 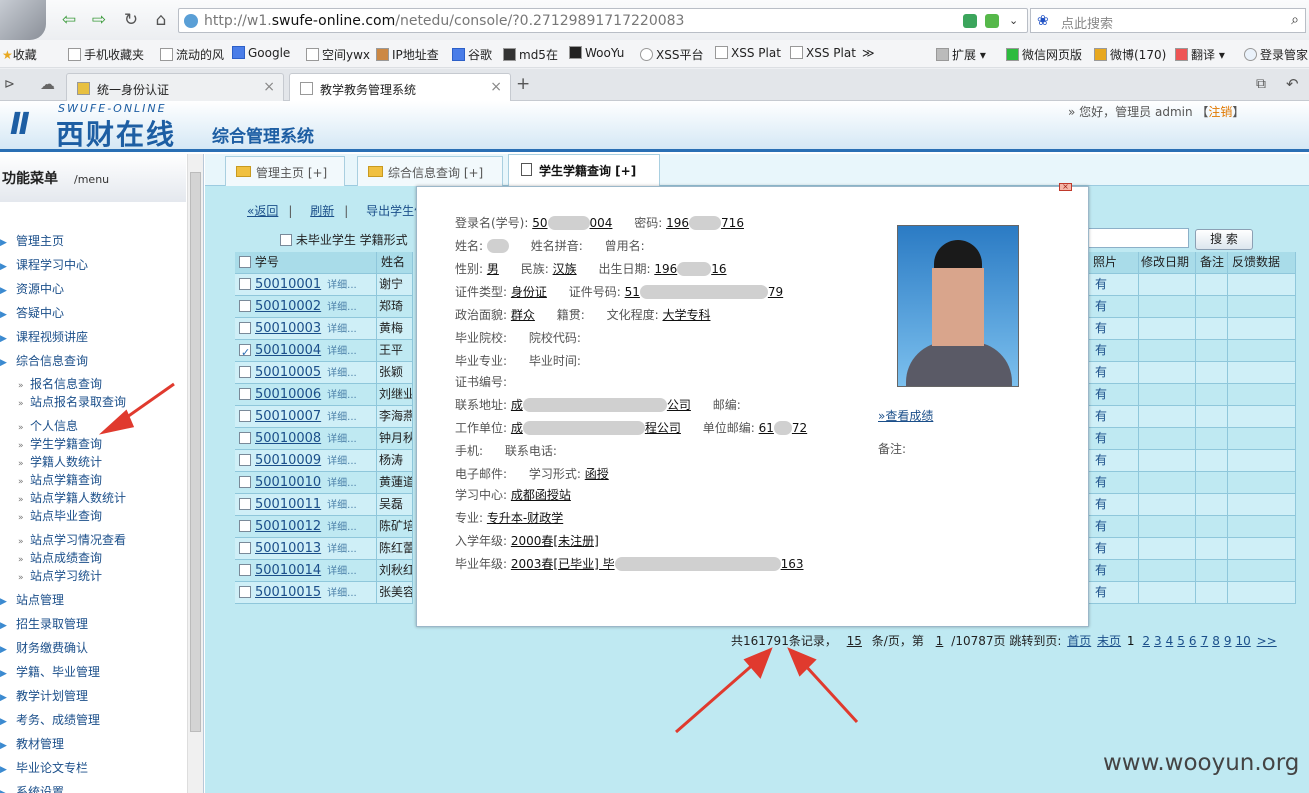 What do you see at coordinates (44, 264) in the screenshot?
I see `sidebar-item: ▶ 课程学习中心` at bounding box center [44, 264].